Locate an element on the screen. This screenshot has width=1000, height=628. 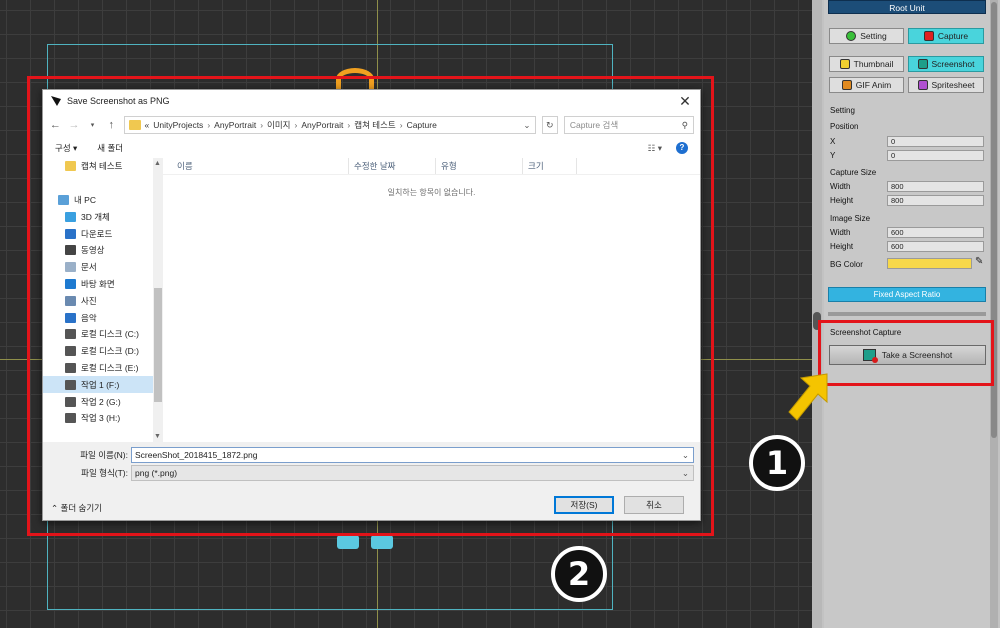
capture-width-field: 800 is located at coordinates (935, 186).